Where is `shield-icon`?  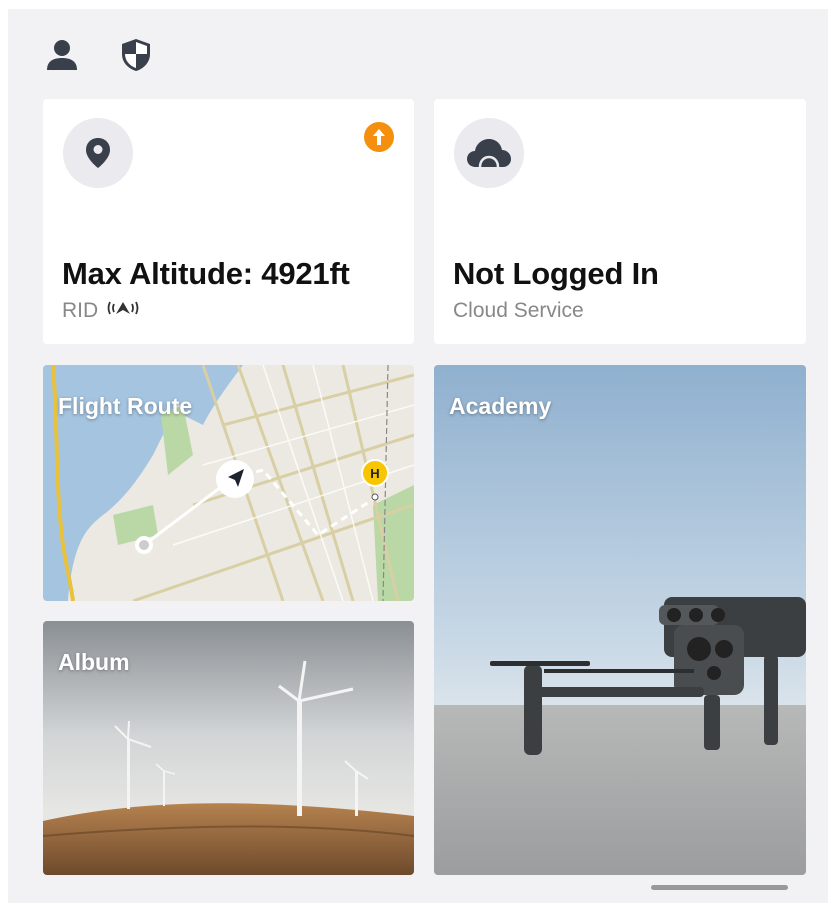
shield-icon is located at coordinates (136, 55).